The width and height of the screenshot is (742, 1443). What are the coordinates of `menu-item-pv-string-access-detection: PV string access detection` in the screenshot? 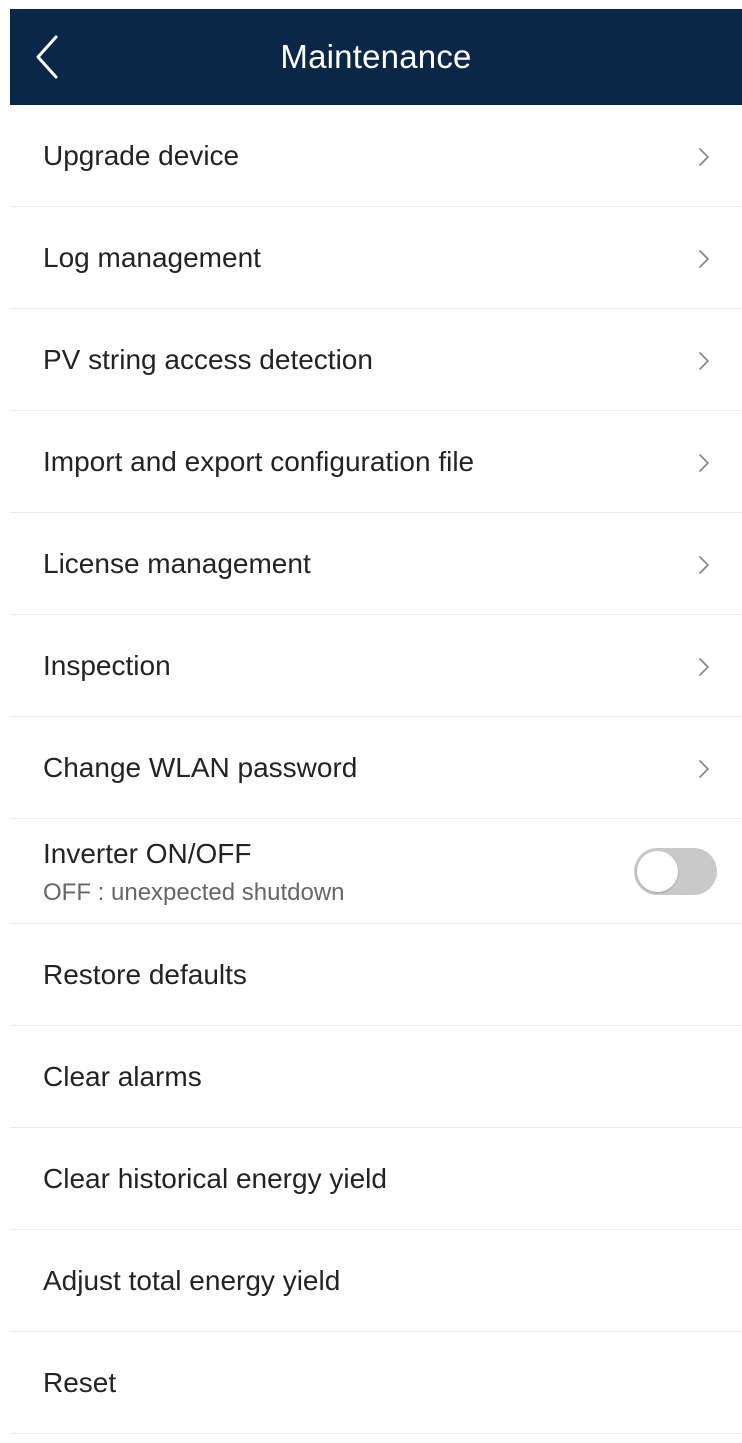 It's located at (376, 360).